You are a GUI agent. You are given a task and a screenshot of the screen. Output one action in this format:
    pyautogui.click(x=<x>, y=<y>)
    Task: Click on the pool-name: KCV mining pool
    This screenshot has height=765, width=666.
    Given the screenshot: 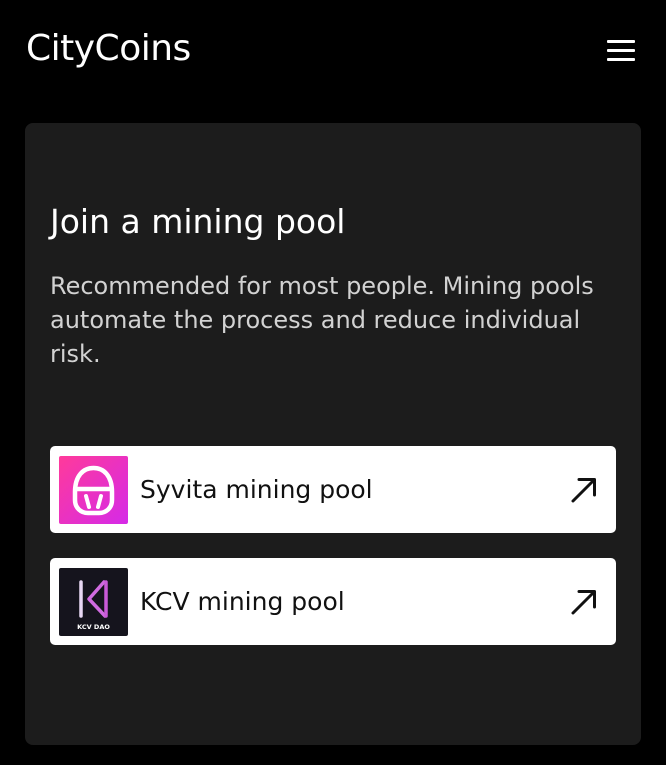 What is the action you would take?
    pyautogui.click(x=242, y=601)
    